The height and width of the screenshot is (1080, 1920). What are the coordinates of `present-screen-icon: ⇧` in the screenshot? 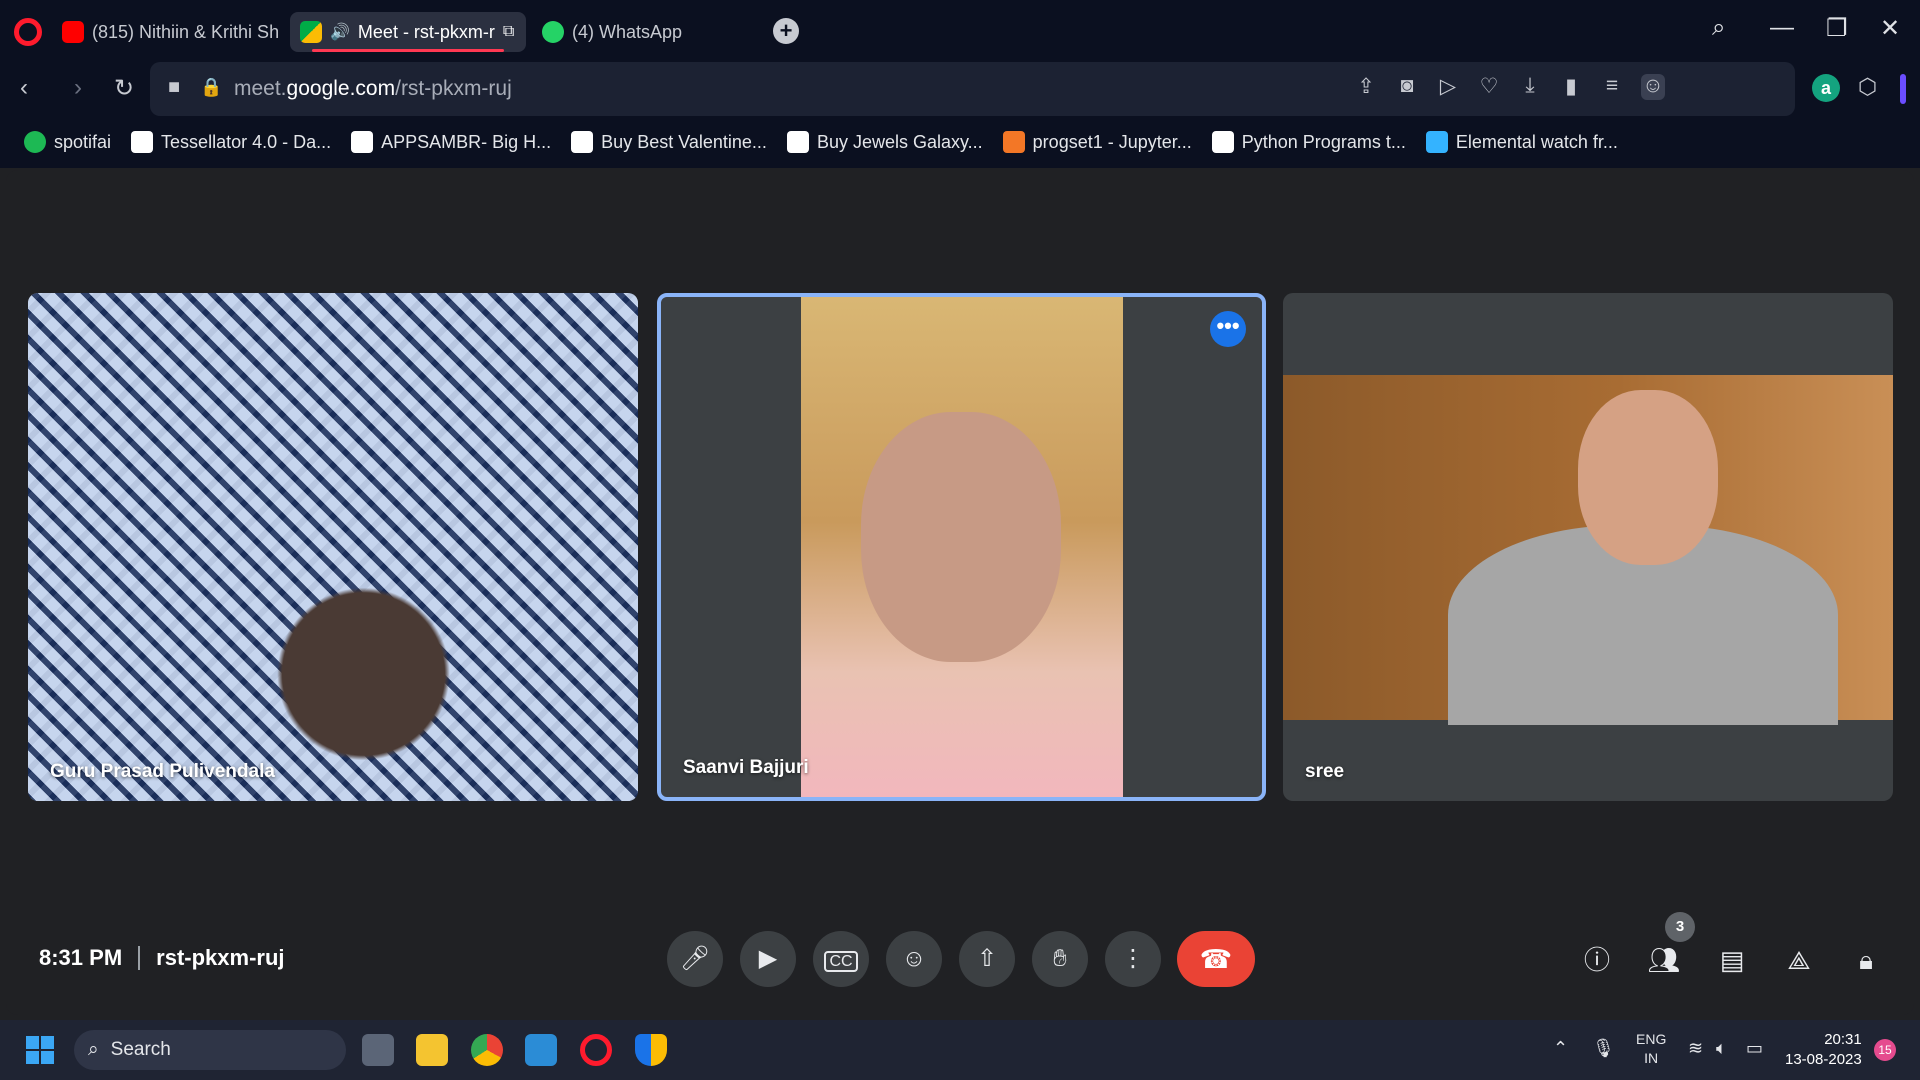 It's located at (987, 958).